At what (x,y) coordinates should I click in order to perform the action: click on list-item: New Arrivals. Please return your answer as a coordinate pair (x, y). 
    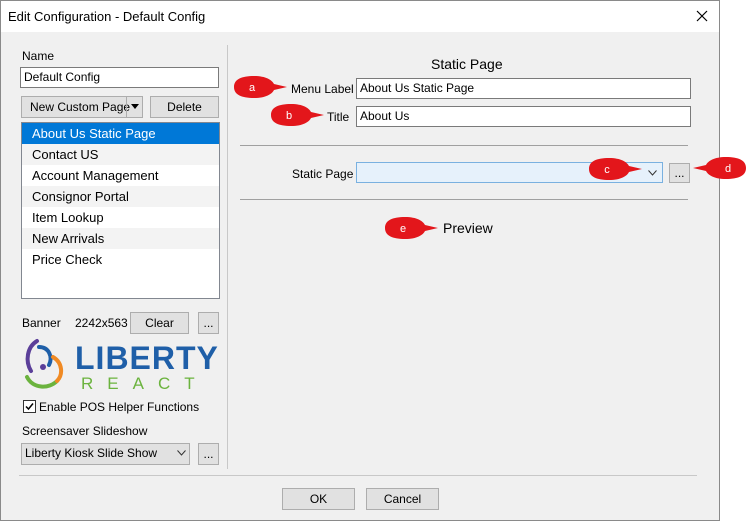
    Looking at the image, I should click on (120, 238).